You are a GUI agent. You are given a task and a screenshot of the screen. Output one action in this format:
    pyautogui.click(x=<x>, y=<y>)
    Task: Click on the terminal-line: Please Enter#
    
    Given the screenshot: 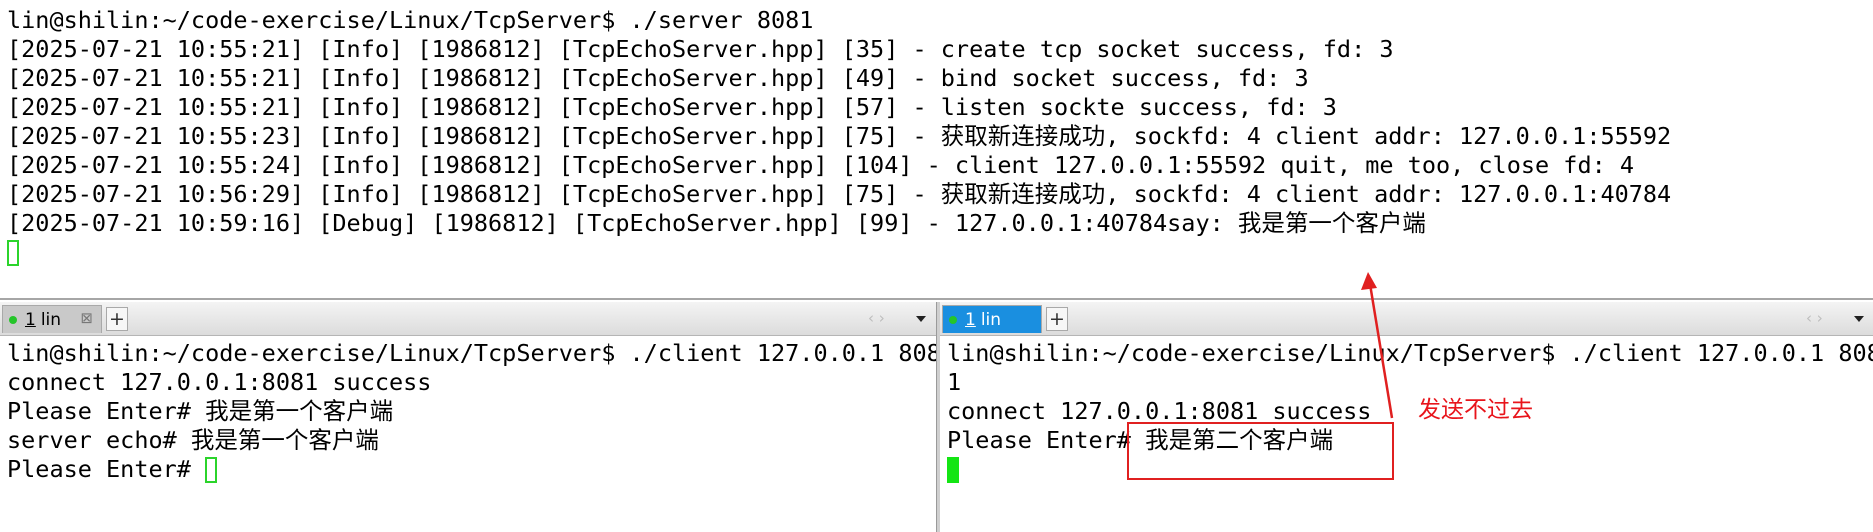 What is the action you would take?
    pyautogui.click(x=471, y=469)
    